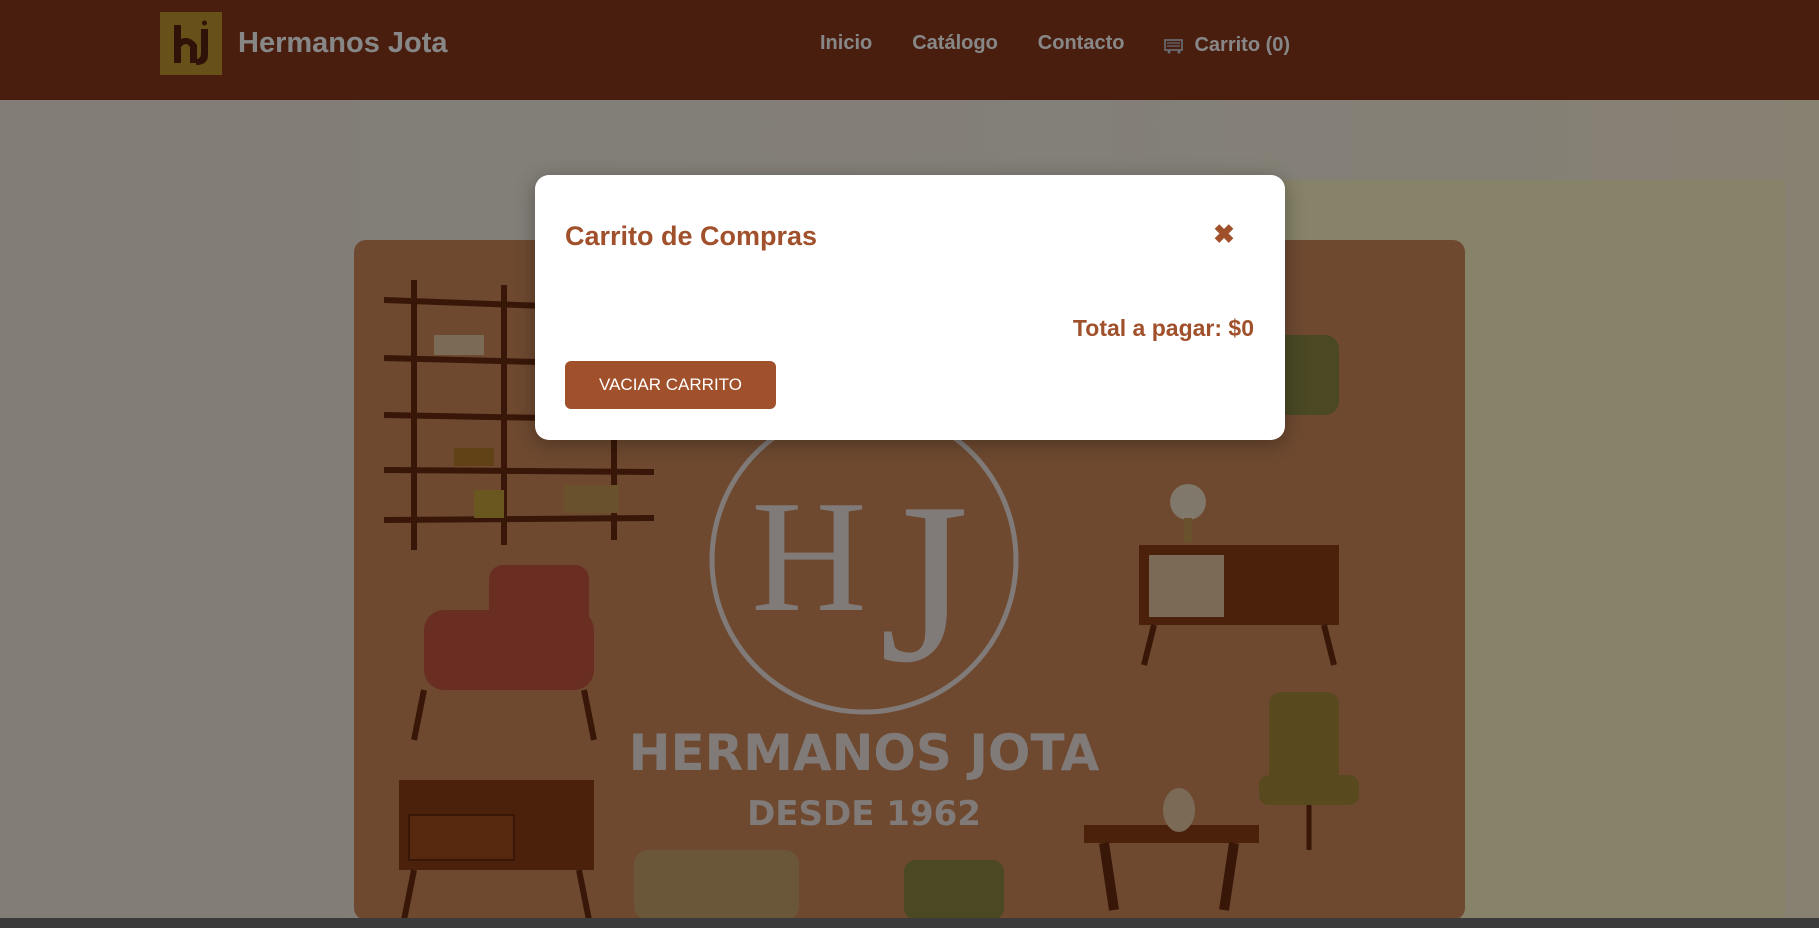 Image resolution: width=1819 pixels, height=928 pixels. Describe the element at coordinates (1224, 234) in the screenshot. I see `close-icon: ✖` at that location.